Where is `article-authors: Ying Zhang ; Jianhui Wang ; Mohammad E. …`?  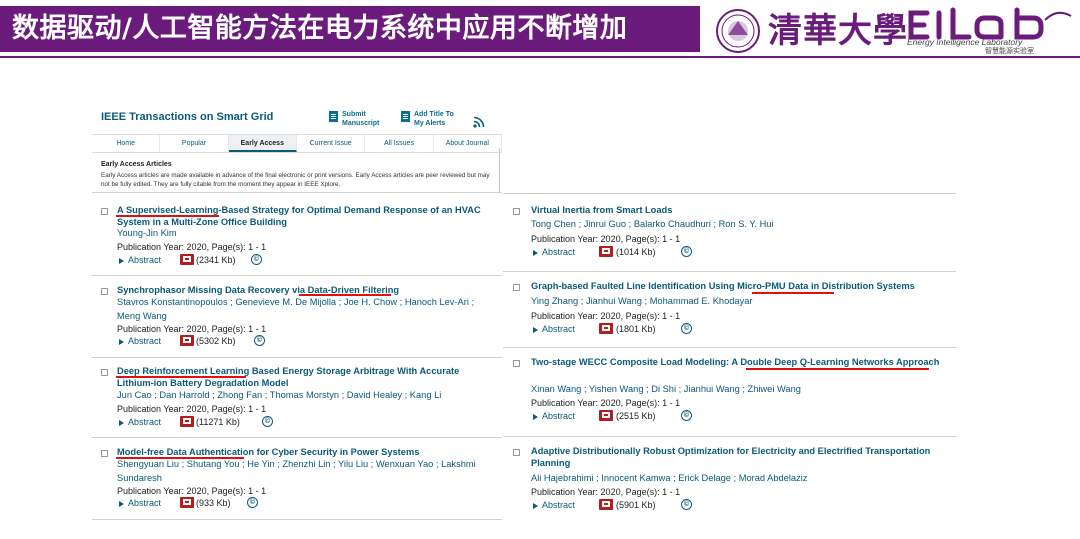 article-authors: Ying Zhang ; Jianhui Wang ; Mohammad E. … is located at coordinates (741, 302).